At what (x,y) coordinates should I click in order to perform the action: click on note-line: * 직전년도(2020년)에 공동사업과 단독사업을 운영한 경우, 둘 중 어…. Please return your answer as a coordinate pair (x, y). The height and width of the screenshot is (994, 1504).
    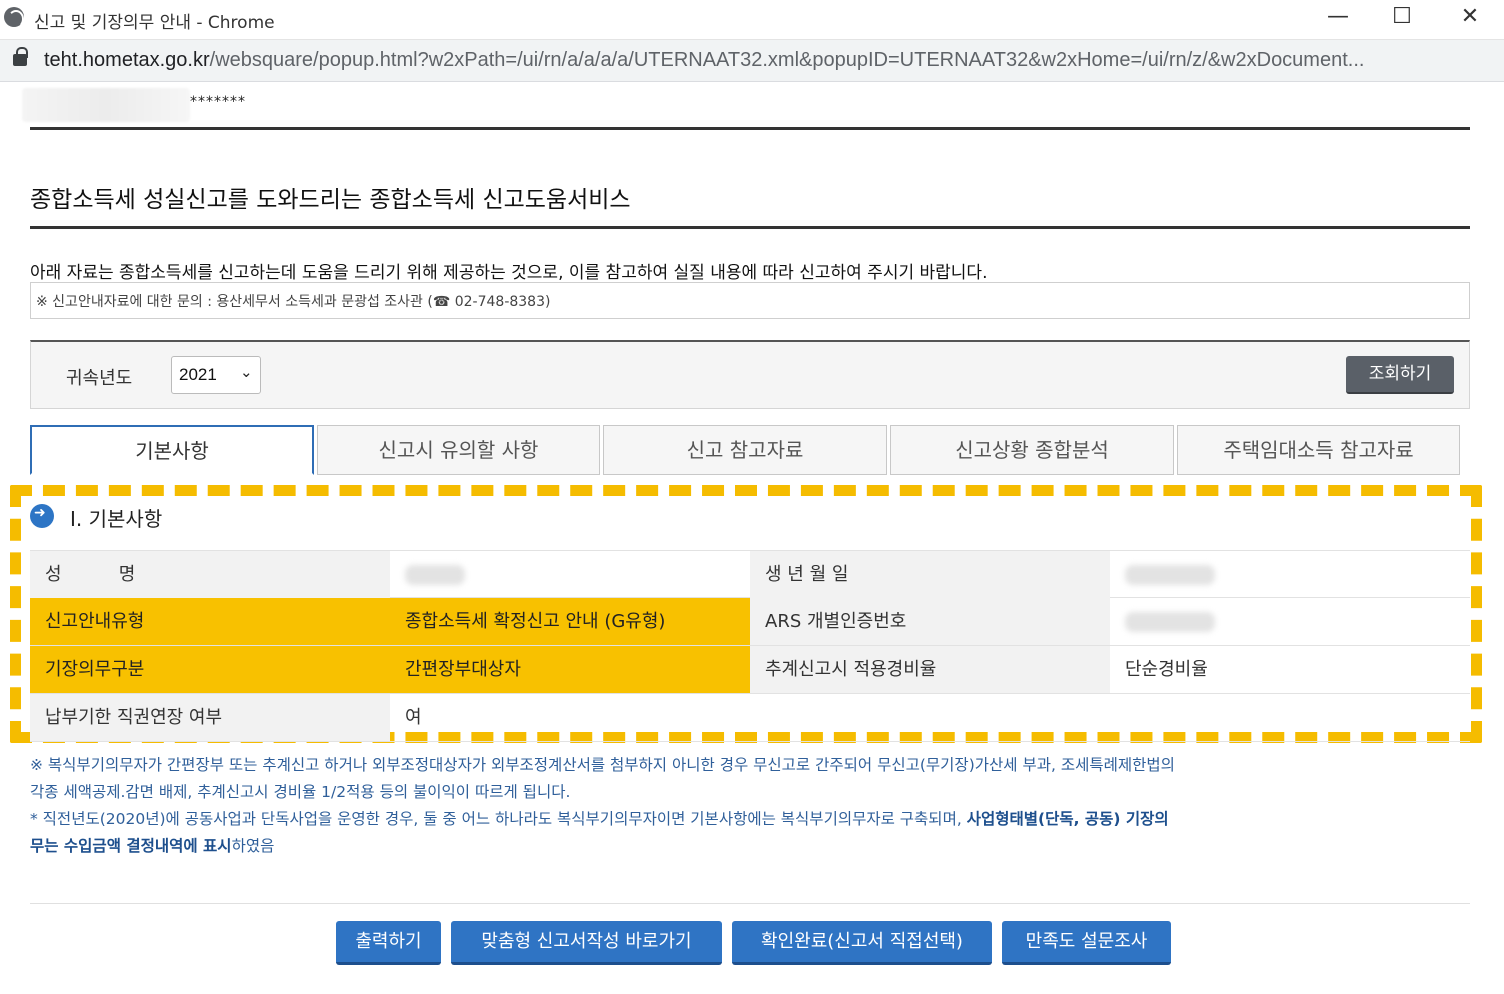
    Looking at the image, I should click on (755, 819).